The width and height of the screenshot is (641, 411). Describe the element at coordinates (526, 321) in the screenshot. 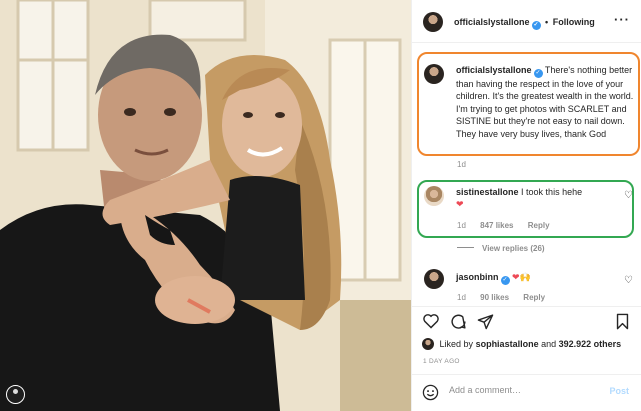

I see `action-bar` at that location.